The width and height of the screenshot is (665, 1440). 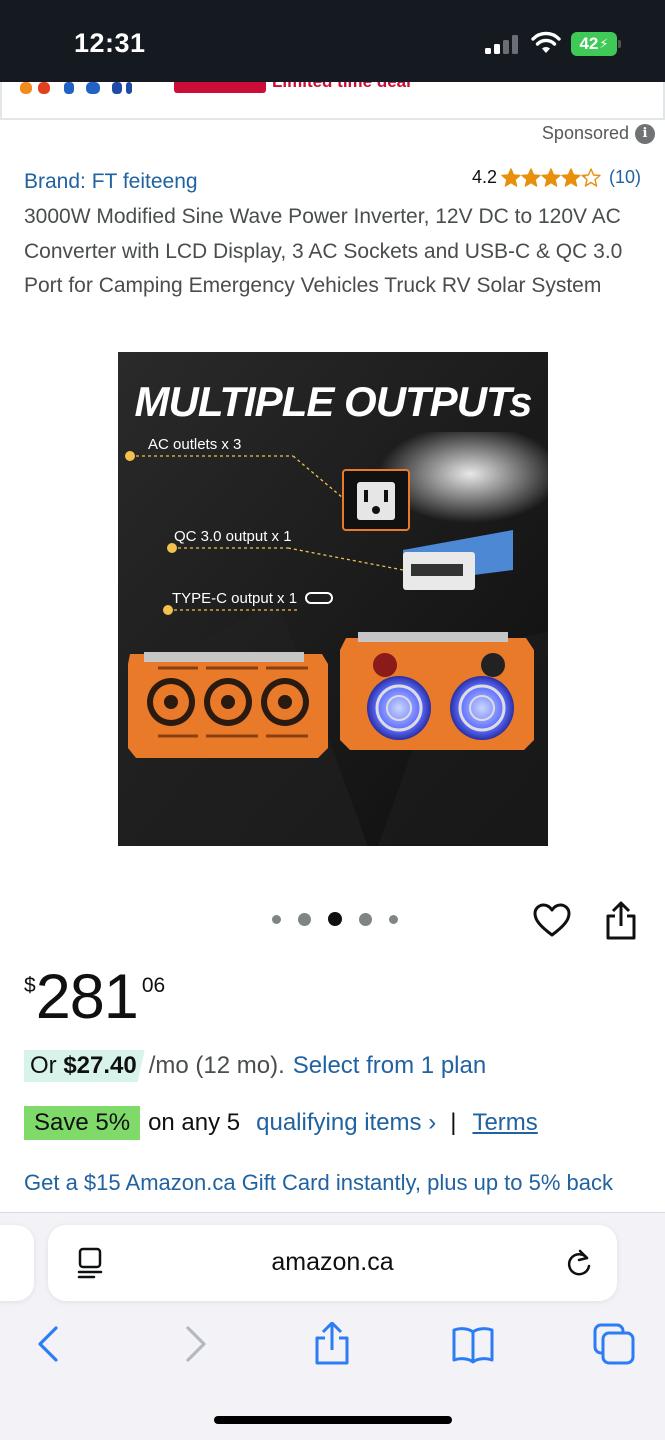 What do you see at coordinates (76, 88) in the screenshot?
I see `brand-logo-icon` at bounding box center [76, 88].